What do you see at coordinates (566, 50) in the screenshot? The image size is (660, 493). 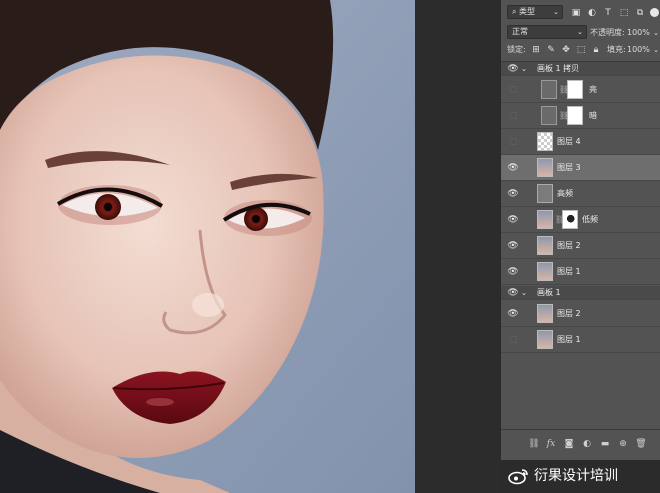 I see `lock-move-icon: ✥` at bounding box center [566, 50].